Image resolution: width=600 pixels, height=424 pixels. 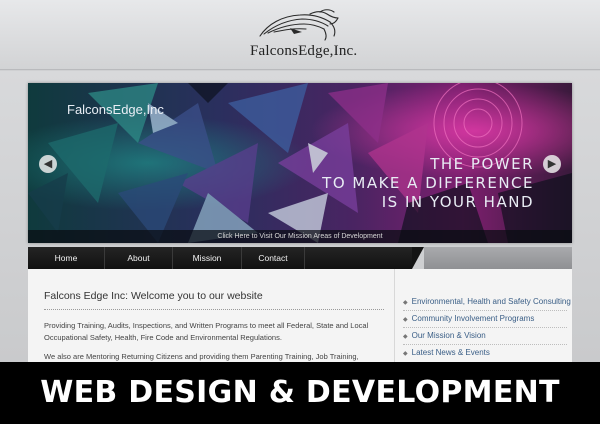 I want to click on logo-text: FalconsEdge,Inc., so click(x=304, y=51).